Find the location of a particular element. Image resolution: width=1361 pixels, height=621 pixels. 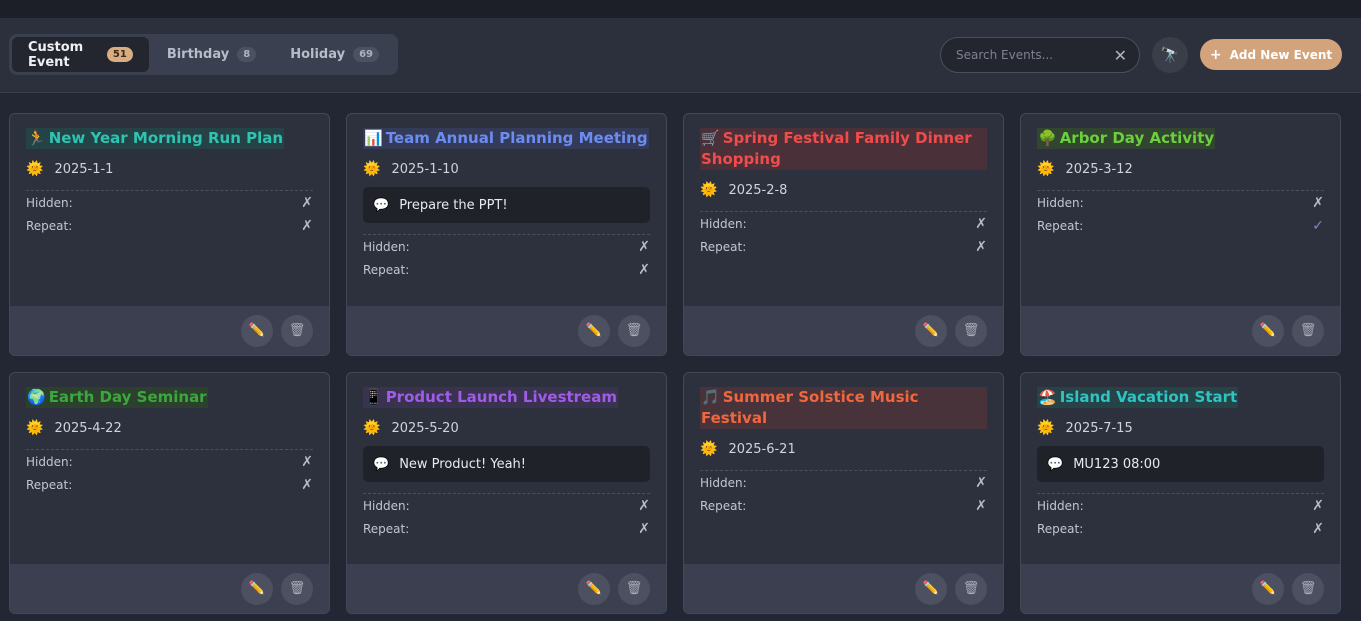

top-strip is located at coordinates (680, 9).